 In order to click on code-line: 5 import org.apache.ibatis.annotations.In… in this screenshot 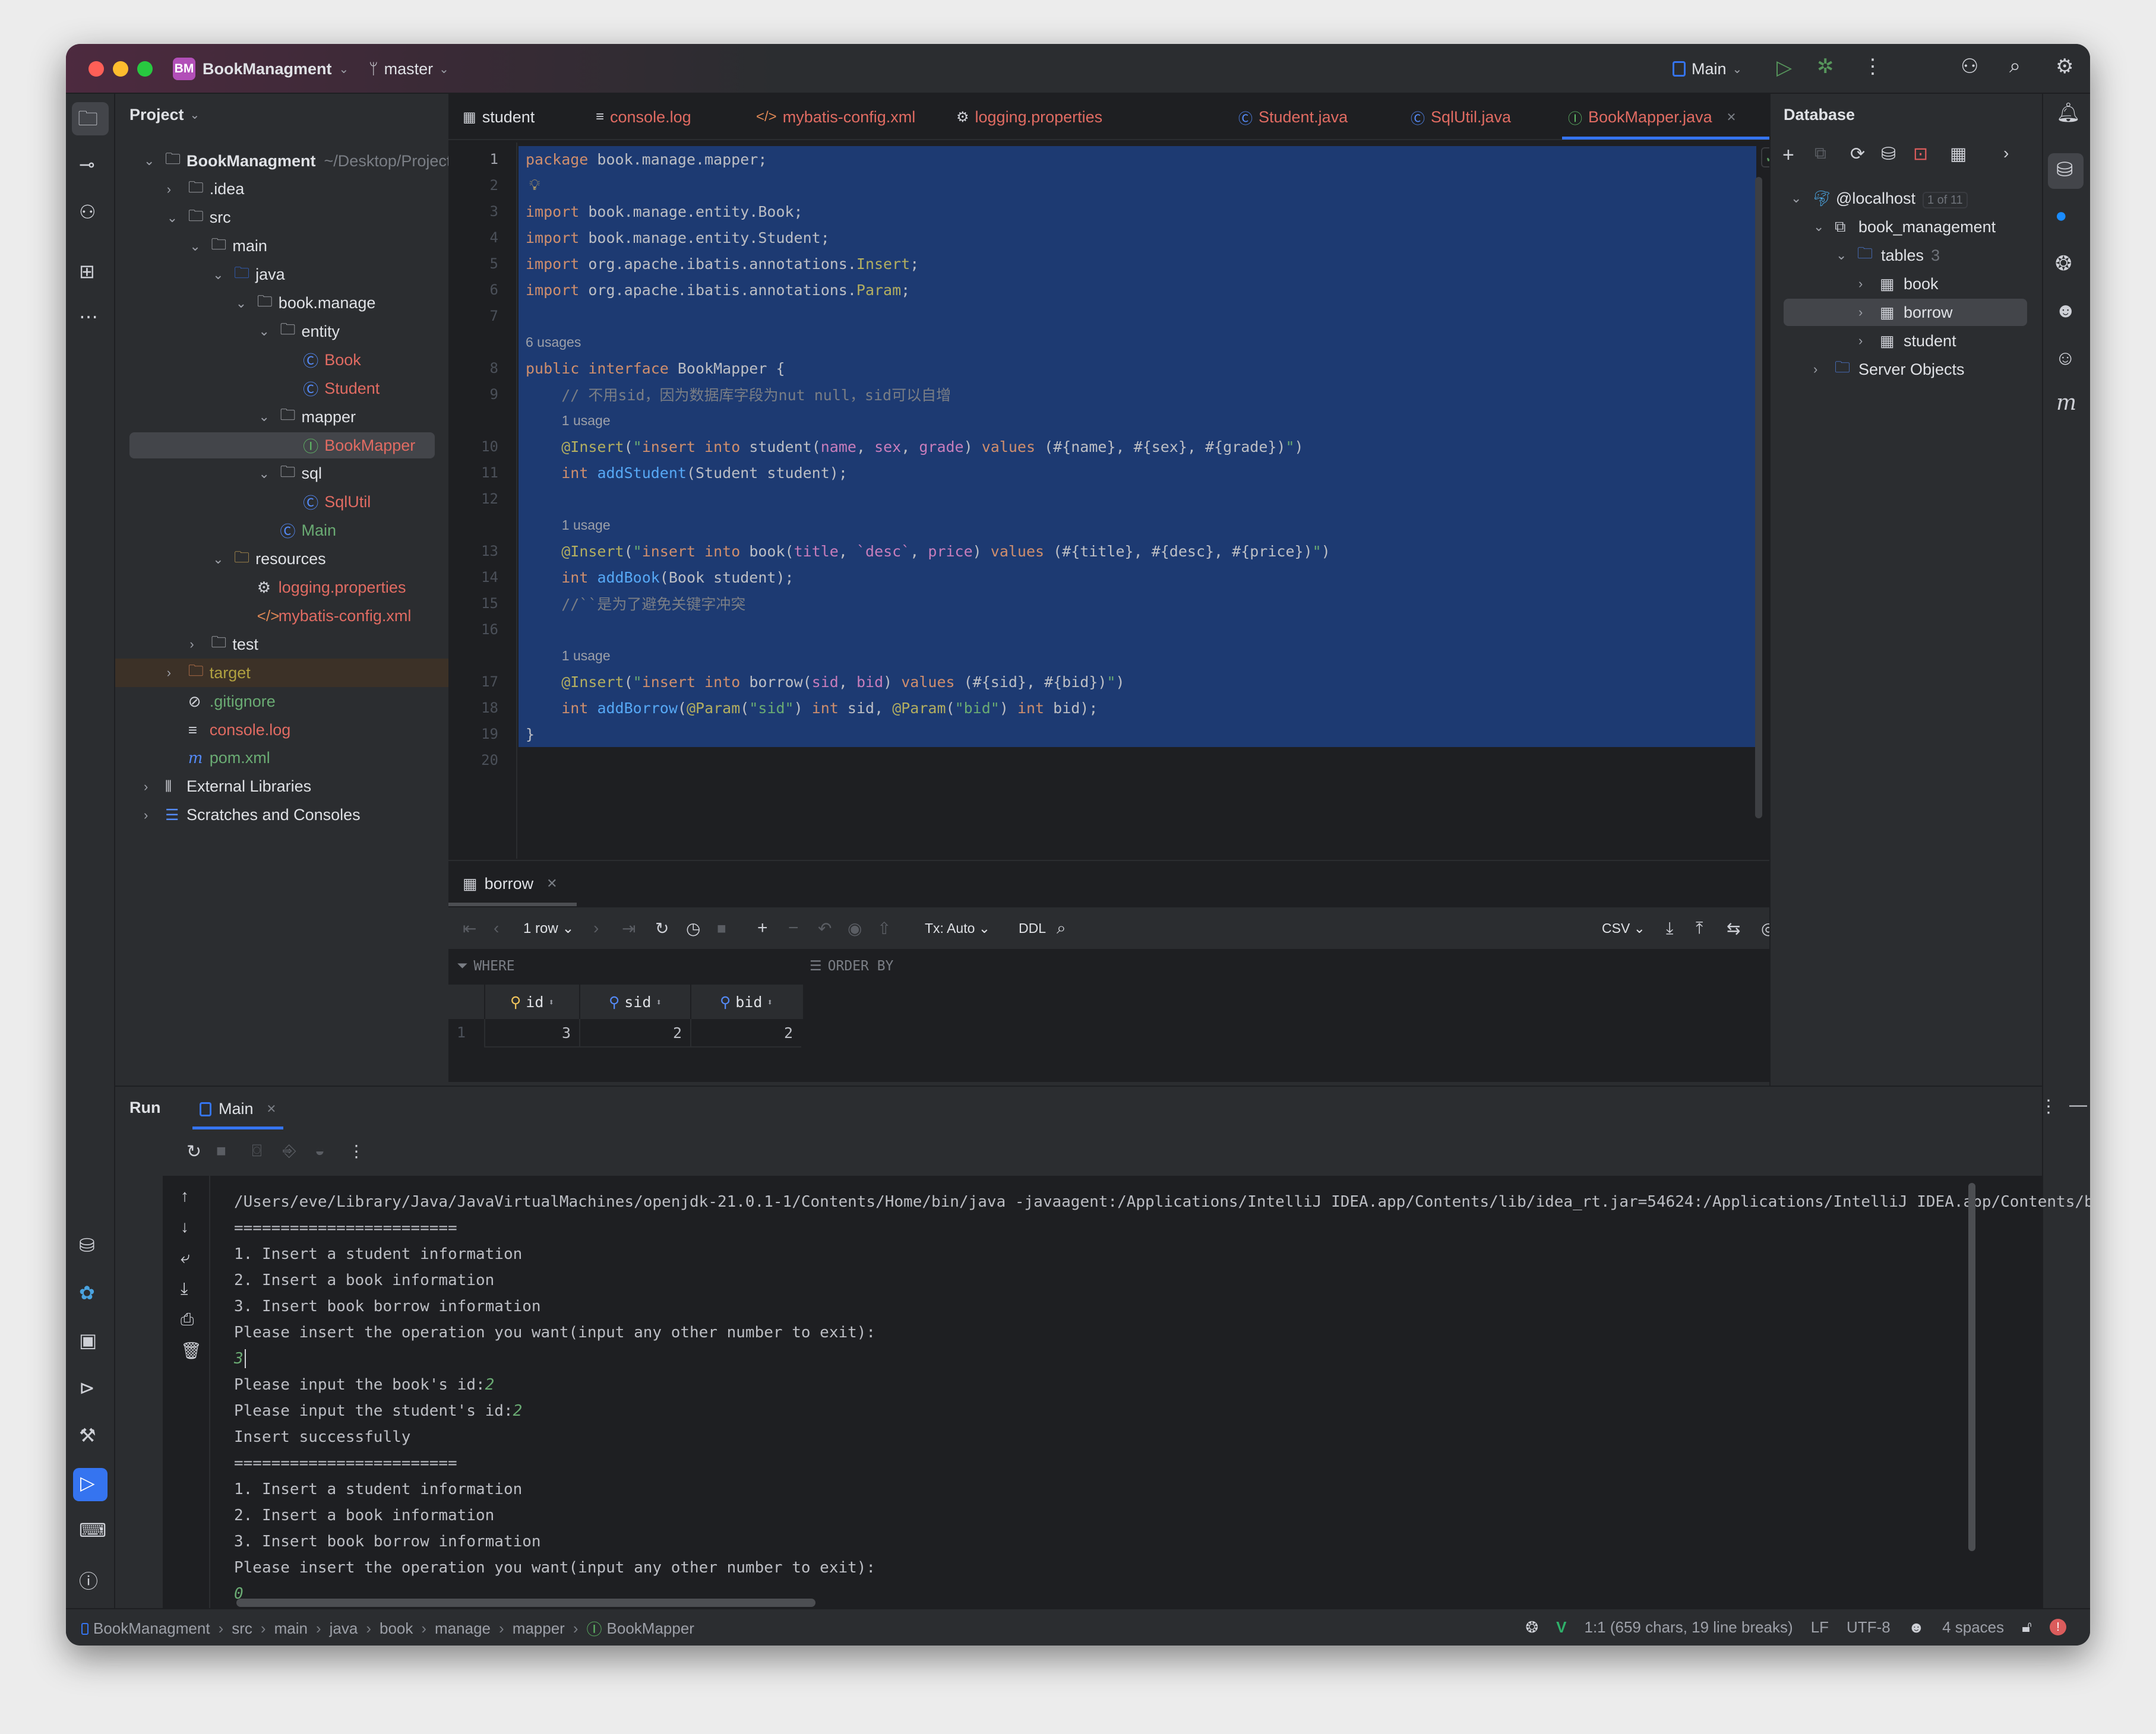, I will do `click(1108, 264)`.